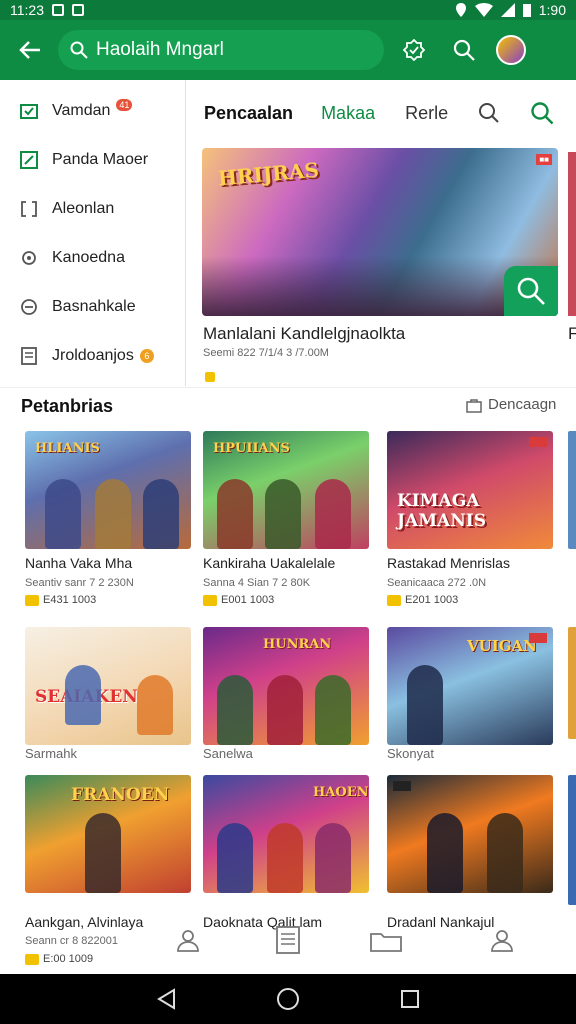 The height and width of the screenshot is (1024, 576). What do you see at coordinates (474, 405) in the screenshot?
I see `bag-icon` at bounding box center [474, 405].